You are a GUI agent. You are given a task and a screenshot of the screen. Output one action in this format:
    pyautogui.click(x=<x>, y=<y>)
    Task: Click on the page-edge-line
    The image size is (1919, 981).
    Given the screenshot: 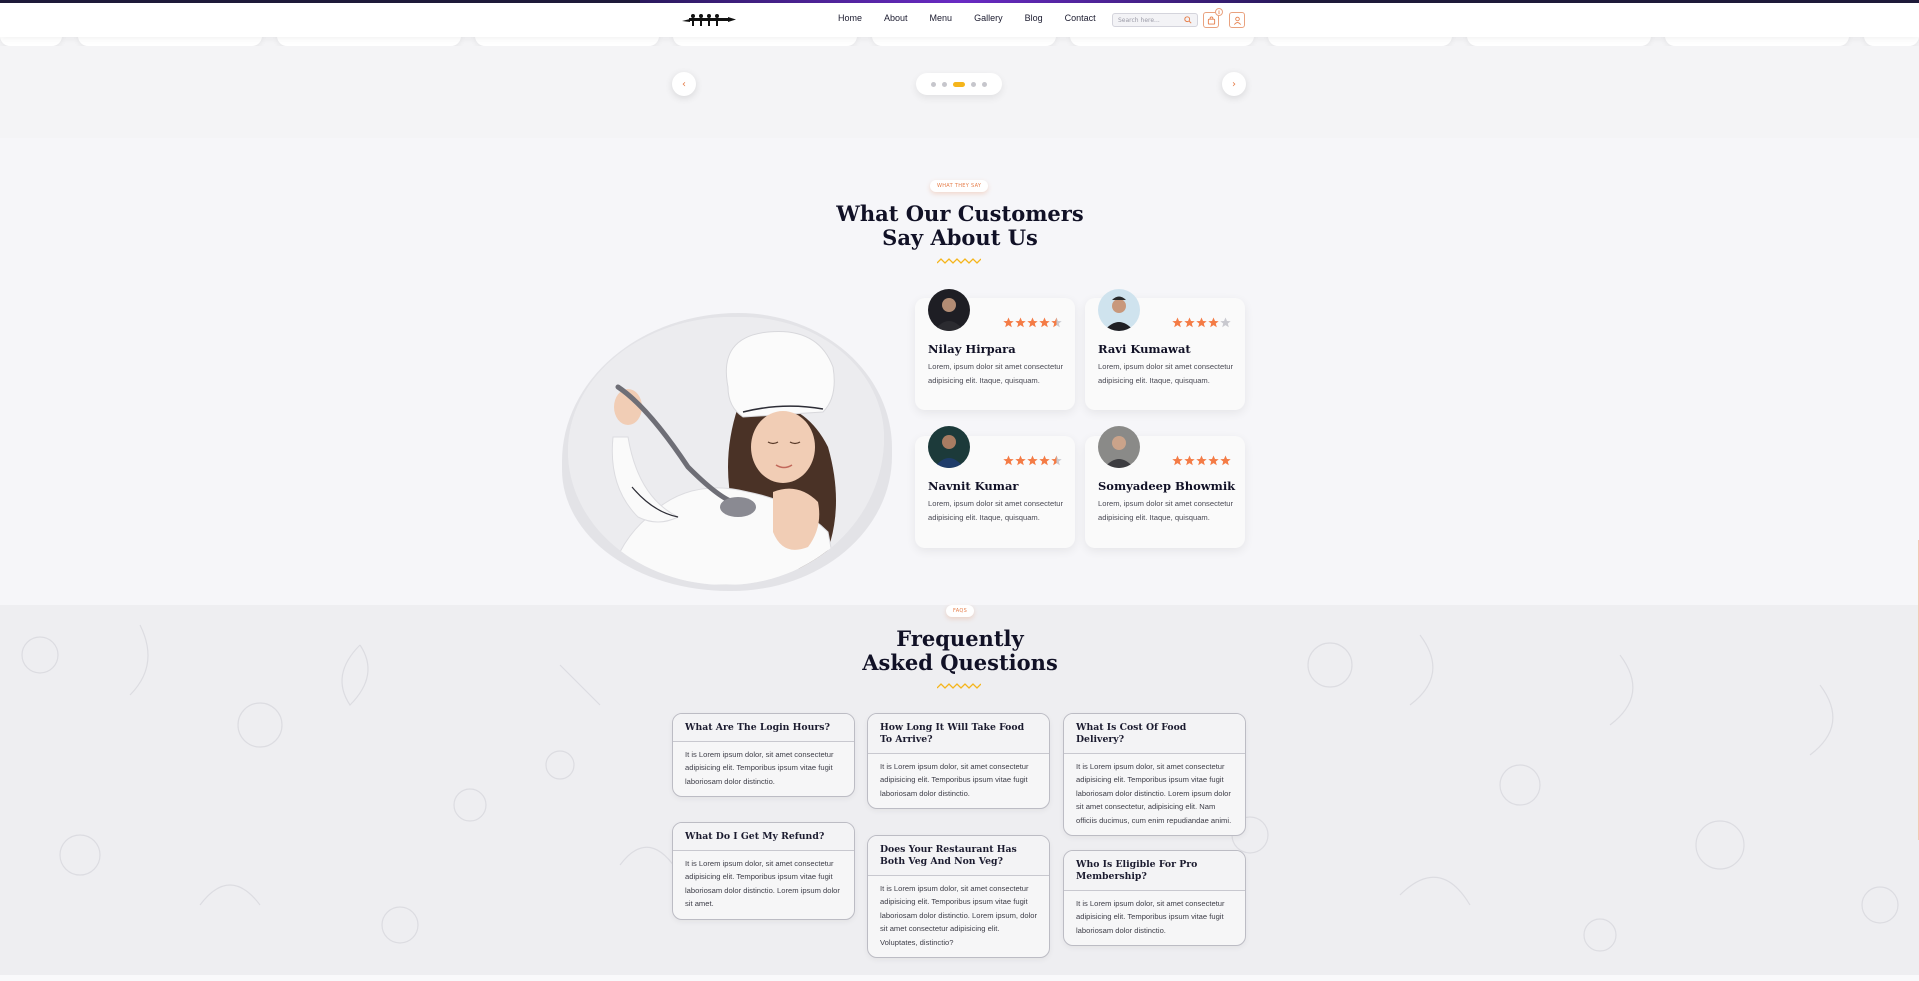 What is the action you would take?
    pyautogui.click(x=1917, y=690)
    